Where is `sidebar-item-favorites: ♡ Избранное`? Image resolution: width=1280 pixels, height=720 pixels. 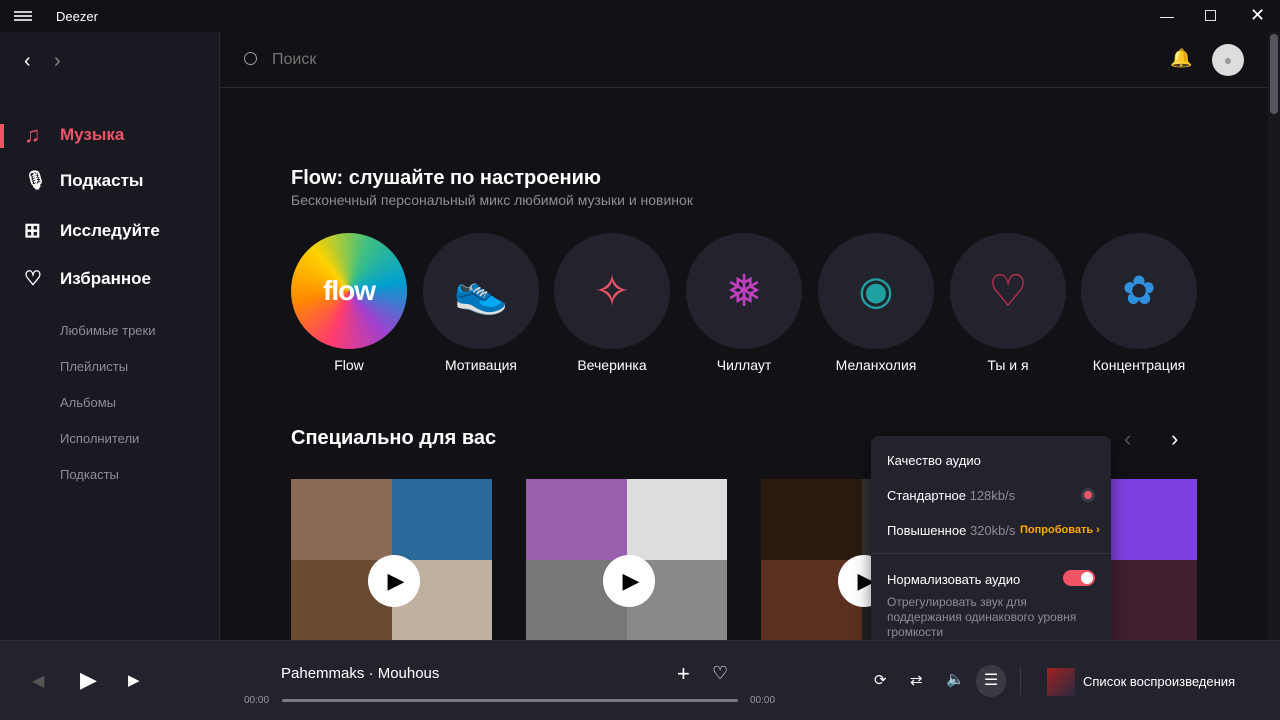 sidebar-item-favorites: ♡ Избранное is located at coordinates (87, 278).